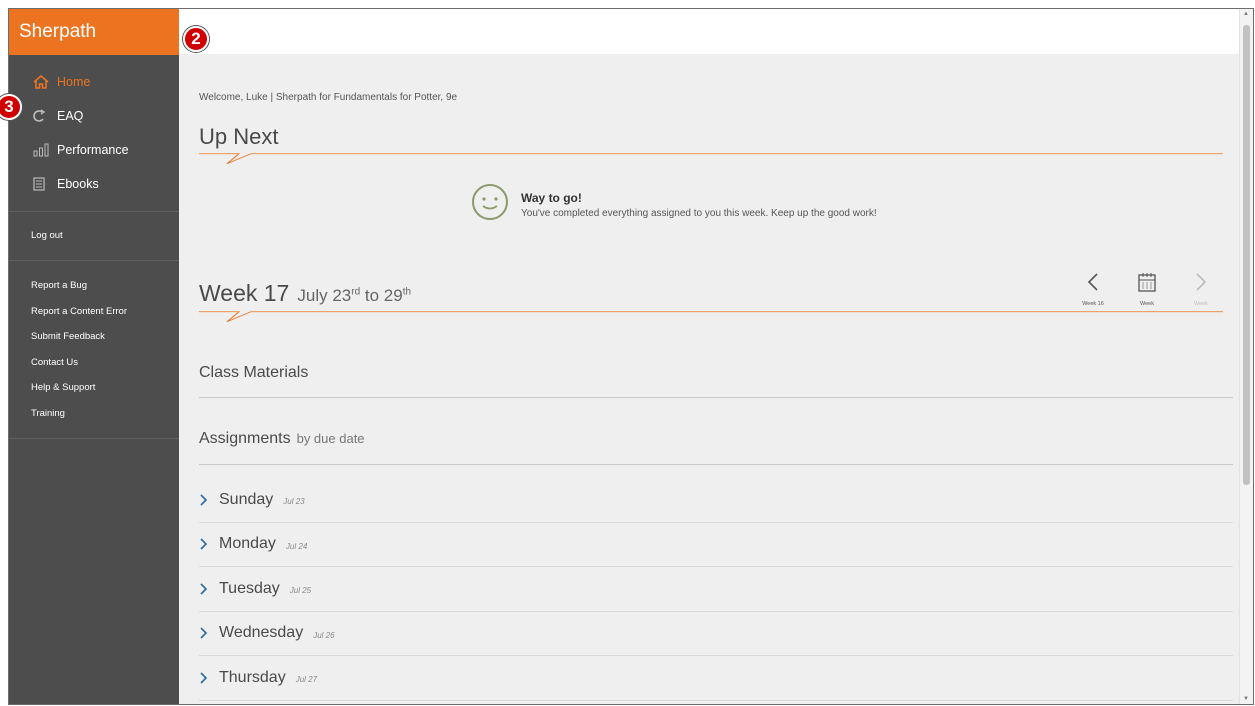 The height and width of the screenshot is (706, 1255). Describe the element at coordinates (716, 678) in the screenshot. I see `day-row-thursday: Thursday Jul 27` at that location.